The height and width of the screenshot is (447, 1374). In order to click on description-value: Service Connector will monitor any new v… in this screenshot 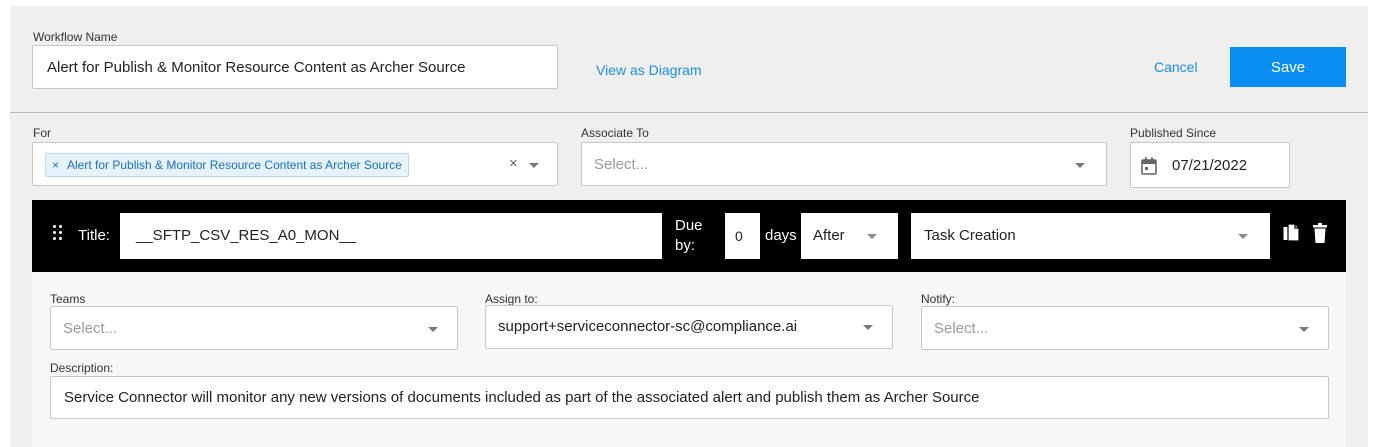, I will do `click(522, 397)`.